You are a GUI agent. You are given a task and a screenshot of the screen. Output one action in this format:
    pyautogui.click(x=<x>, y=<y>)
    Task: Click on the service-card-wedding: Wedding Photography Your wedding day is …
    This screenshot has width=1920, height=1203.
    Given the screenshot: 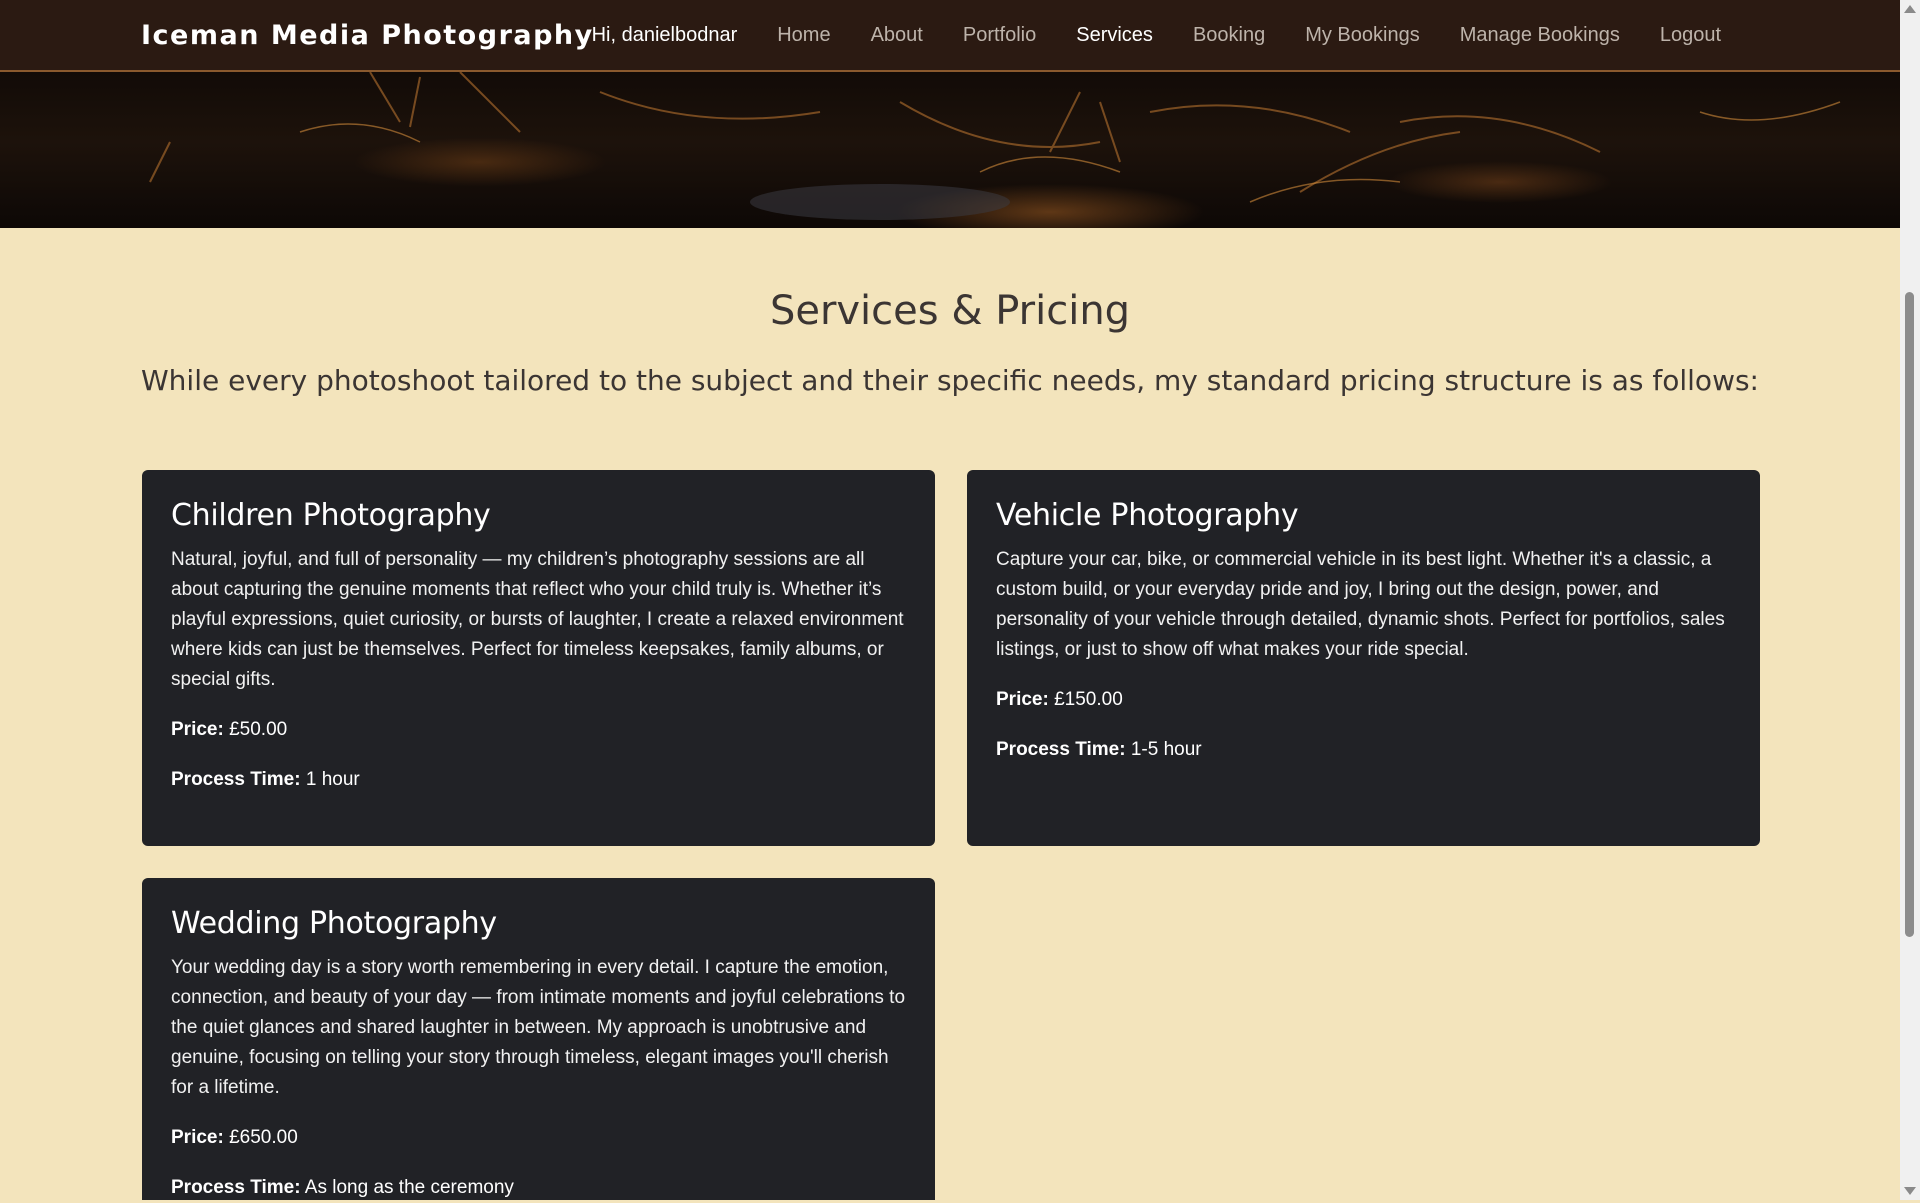 What is the action you would take?
    pyautogui.click(x=538, y=1039)
    